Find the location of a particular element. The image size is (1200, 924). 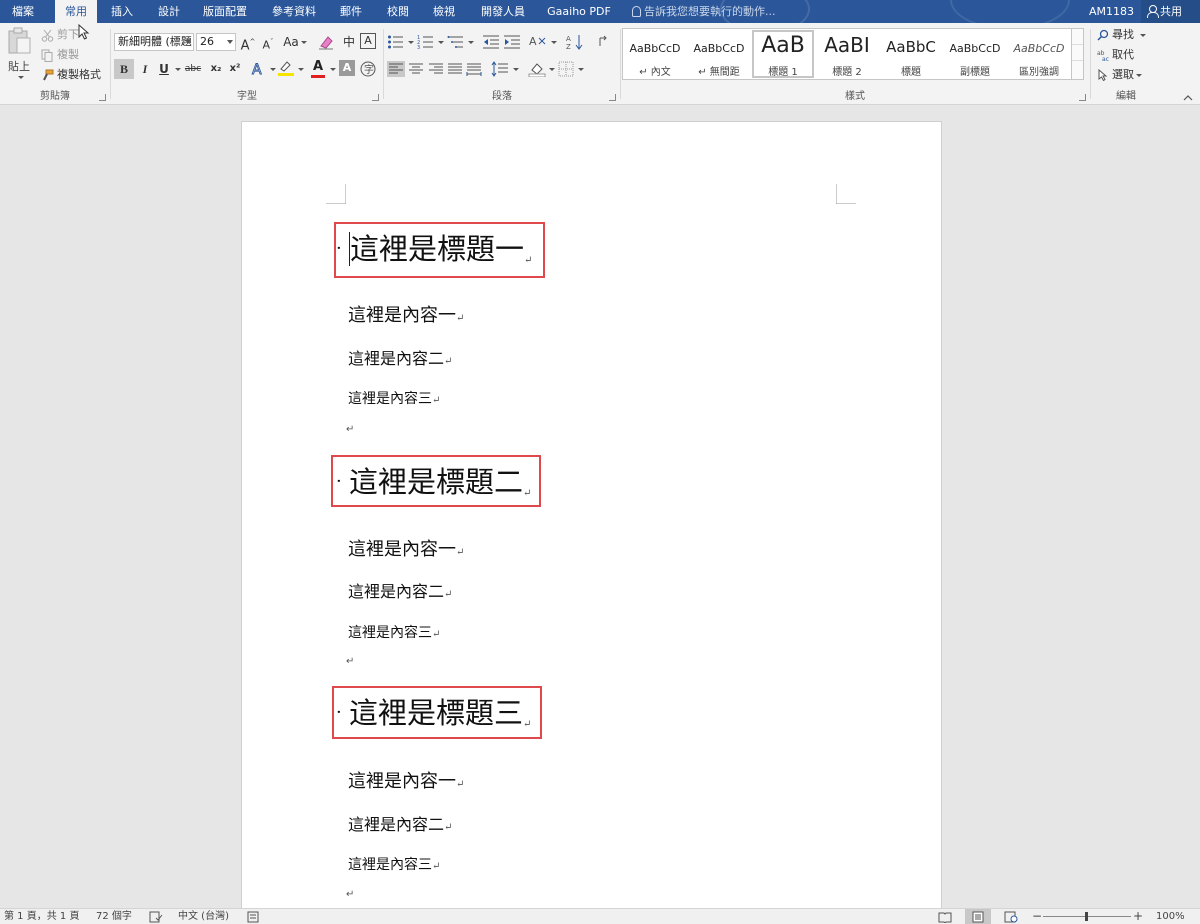

subscript-button: x₂ is located at coordinates (216, 69).